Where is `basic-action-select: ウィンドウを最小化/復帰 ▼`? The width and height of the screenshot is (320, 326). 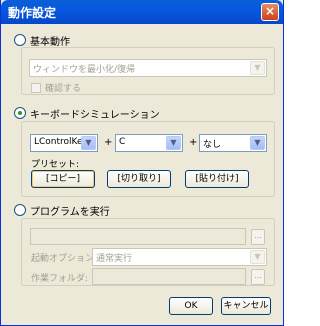 basic-action-select: ウィンドウを最小化/復帰 ▼ is located at coordinates (148, 68).